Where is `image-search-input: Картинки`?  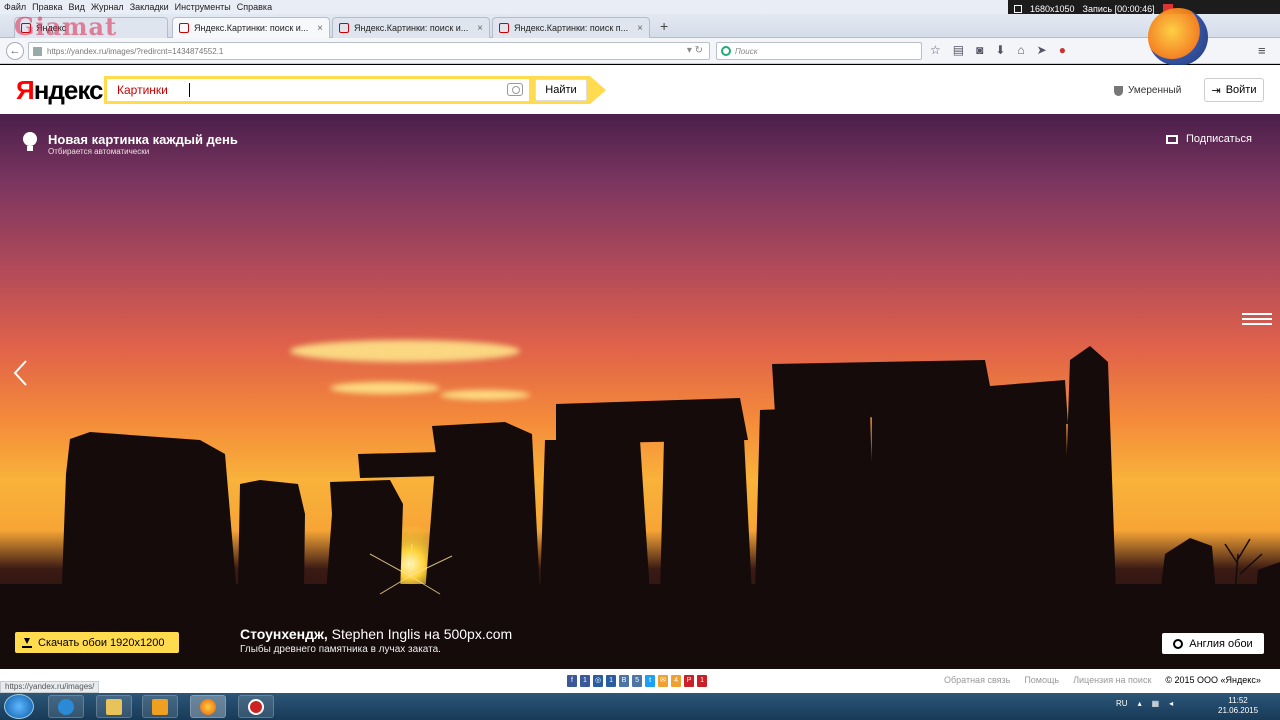
image-search-input: Картинки is located at coordinates (318, 90).